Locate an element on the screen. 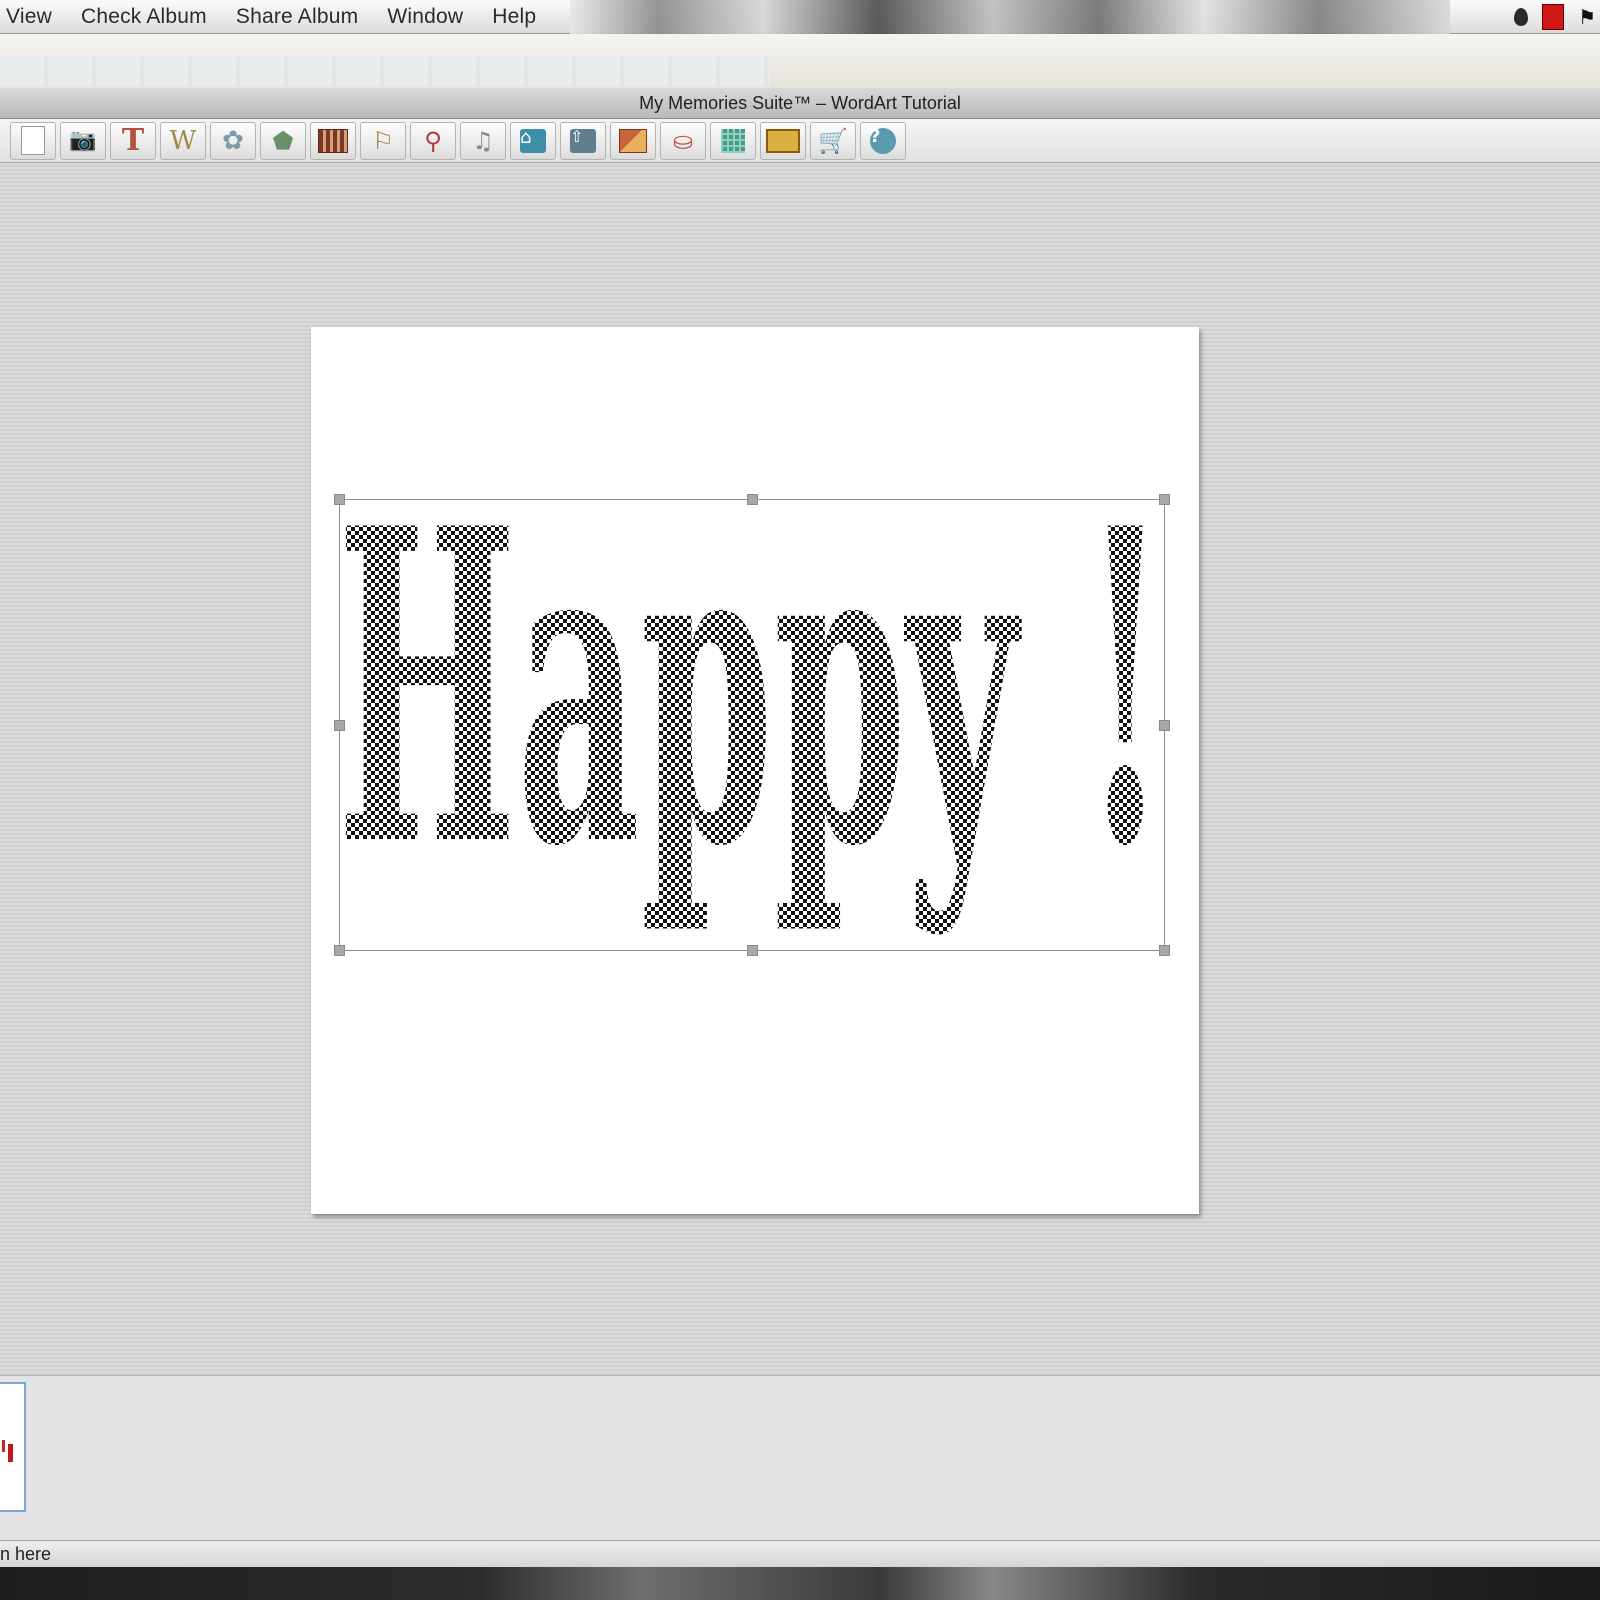 Image resolution: width=1600 pixels, height=1600 pixels. record-icon is located at coordinates (1553, 17).